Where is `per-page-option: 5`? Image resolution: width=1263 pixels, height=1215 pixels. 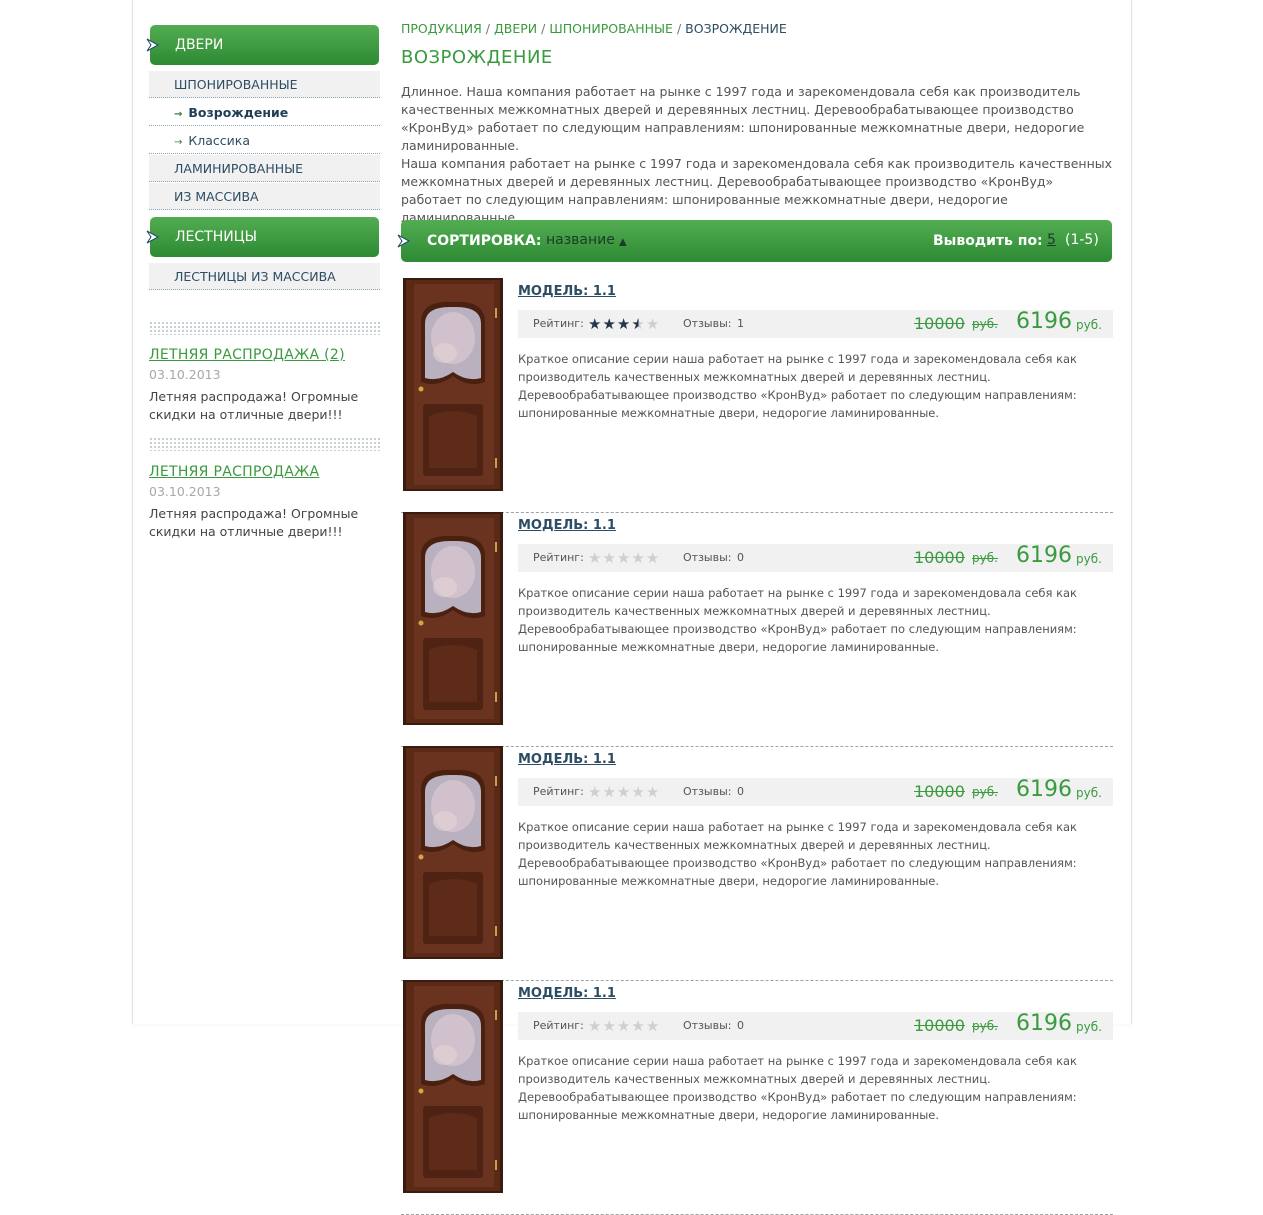
per-page-option: 5 is located at coordinates (1051, 240).